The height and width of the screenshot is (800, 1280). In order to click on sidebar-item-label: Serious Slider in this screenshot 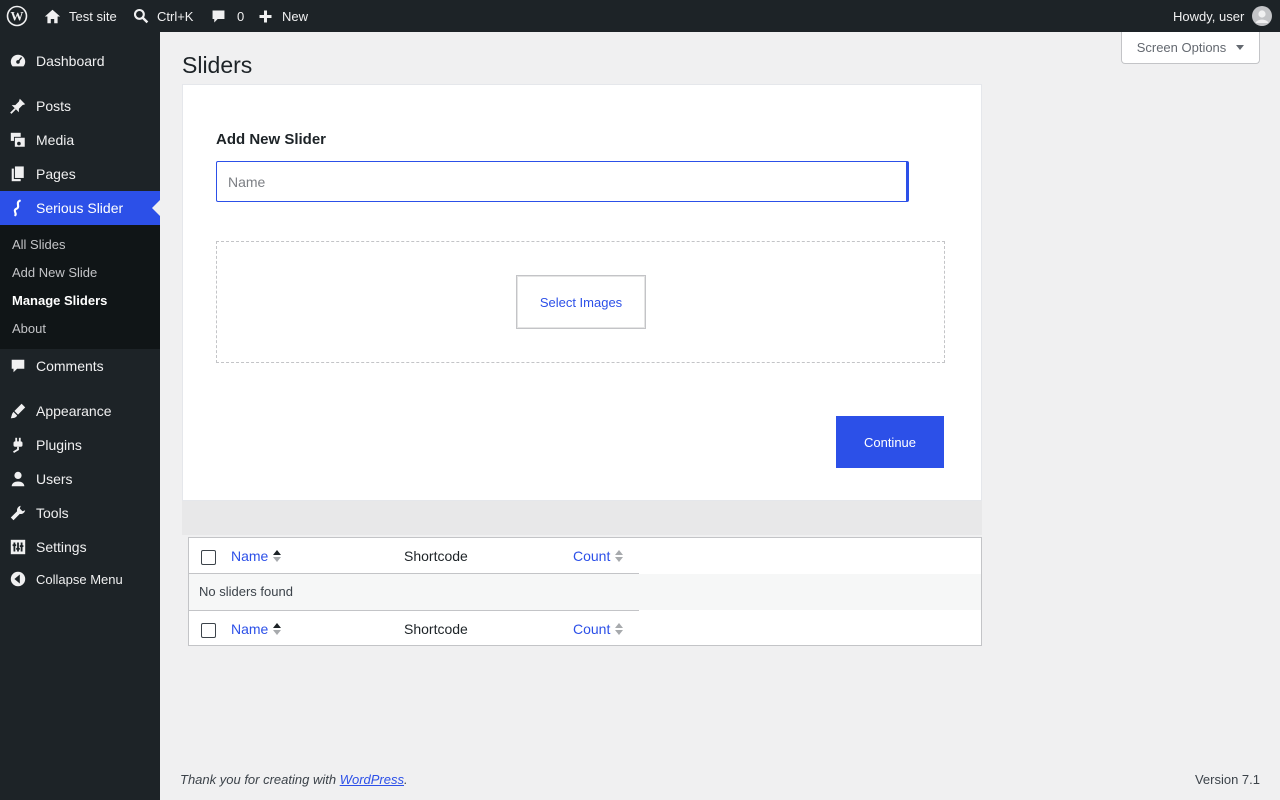, I will do `click(80, 208)`.